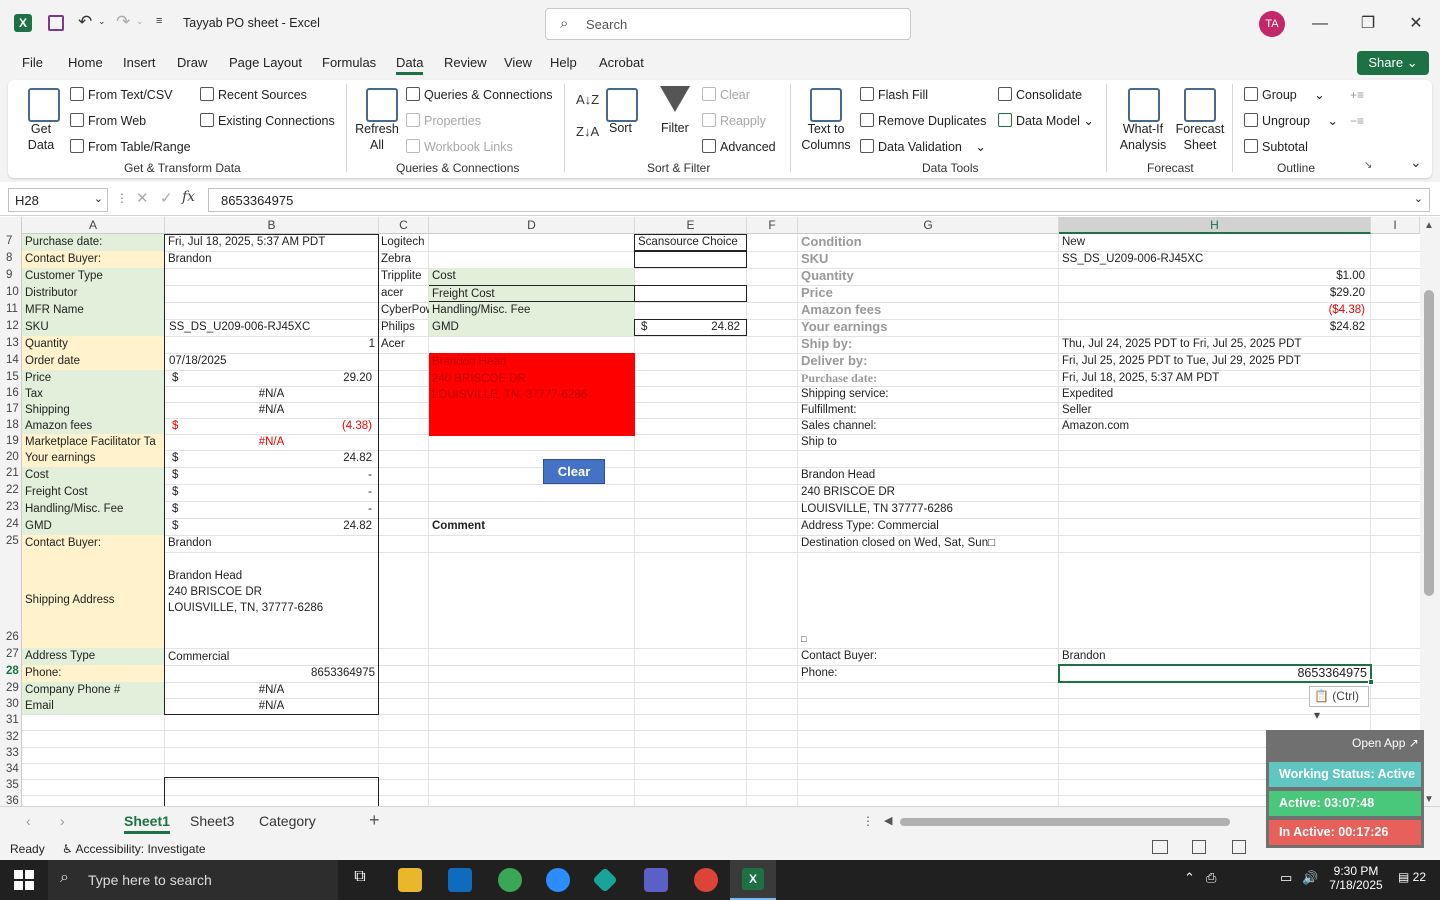 This screenshot has width=1440, height=900. What do you see at coordinates (558, 880) in the screenshot?
I see `zoom-icon` at bounding box center [558, 880].